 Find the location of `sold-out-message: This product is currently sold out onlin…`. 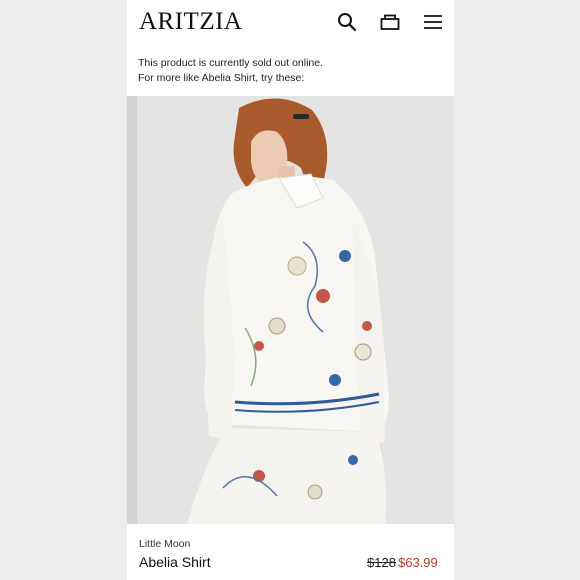

sold-out-message: This product is currently sold out onlin… is located at coordinates (231, 63).